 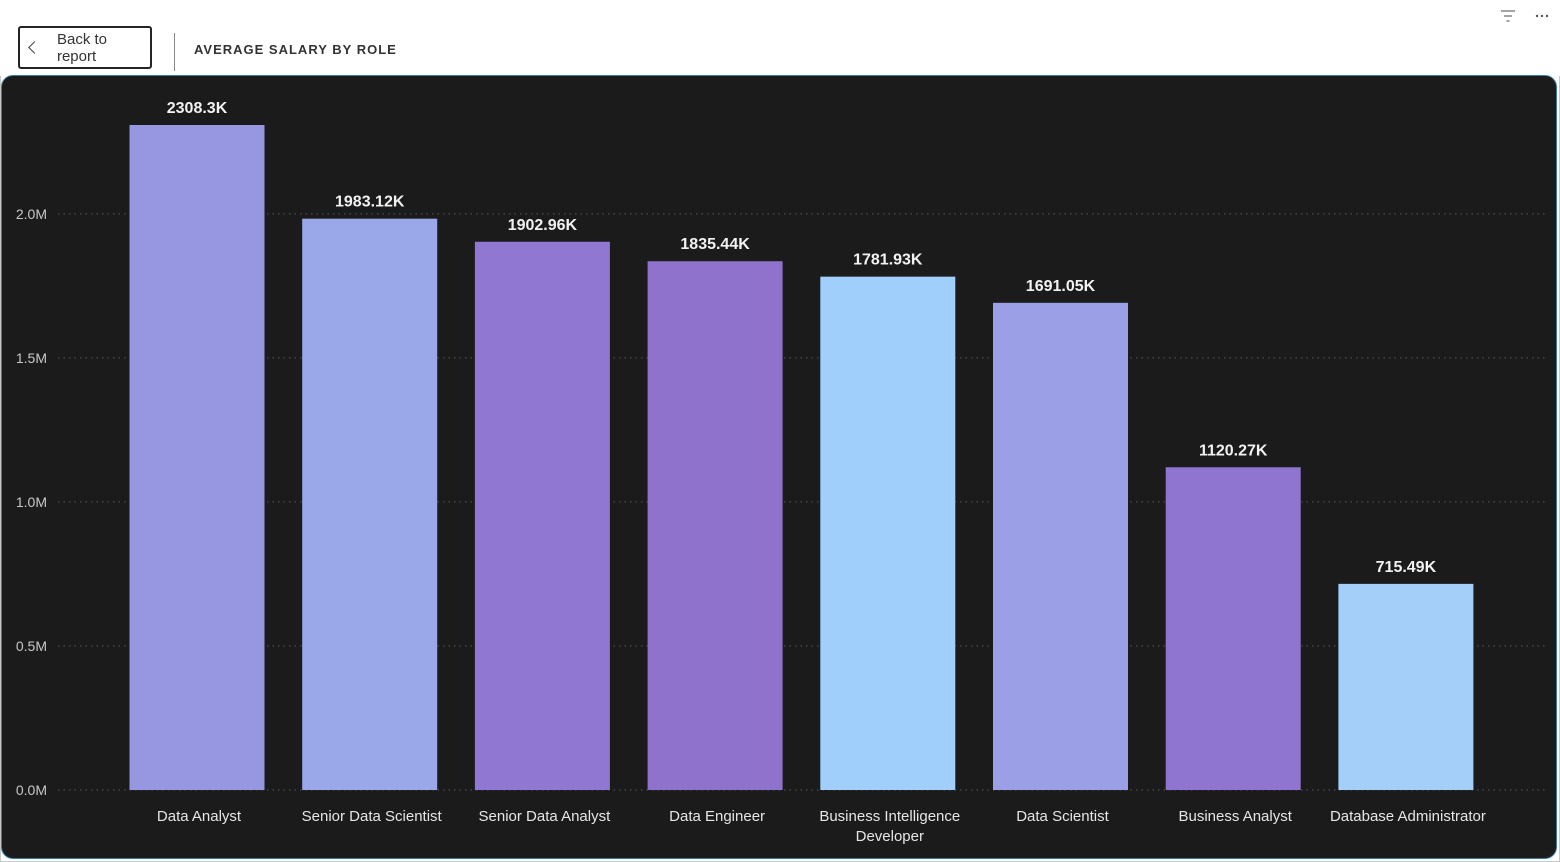 I want to click on data-label: 1120.27K, so click(x=1233, y=450).